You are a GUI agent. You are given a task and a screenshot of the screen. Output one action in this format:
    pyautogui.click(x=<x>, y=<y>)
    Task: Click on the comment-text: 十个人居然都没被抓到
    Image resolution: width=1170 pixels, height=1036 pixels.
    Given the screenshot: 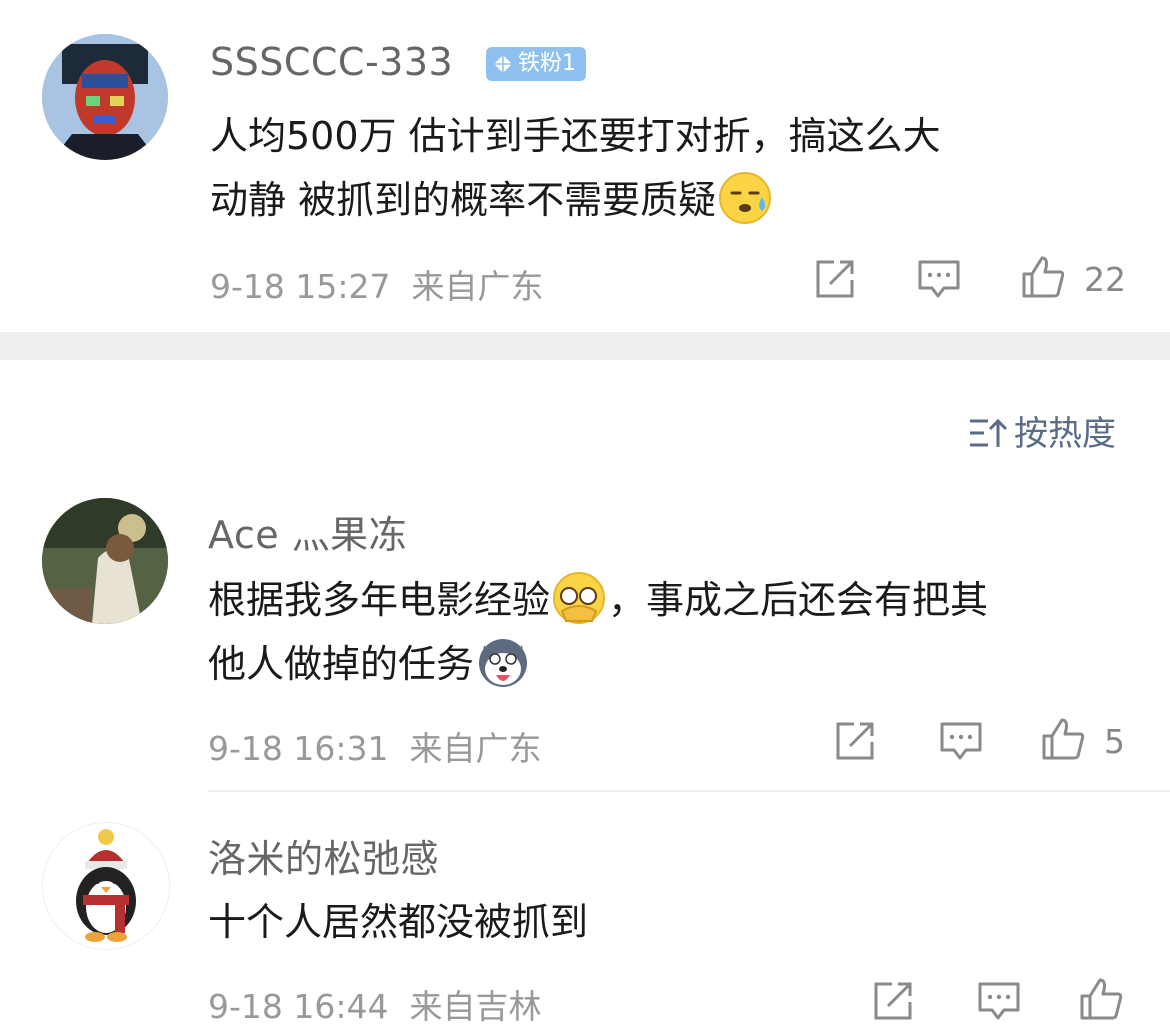 What is the action you would take?
    pyautogui.click(x=398, y=922)
    